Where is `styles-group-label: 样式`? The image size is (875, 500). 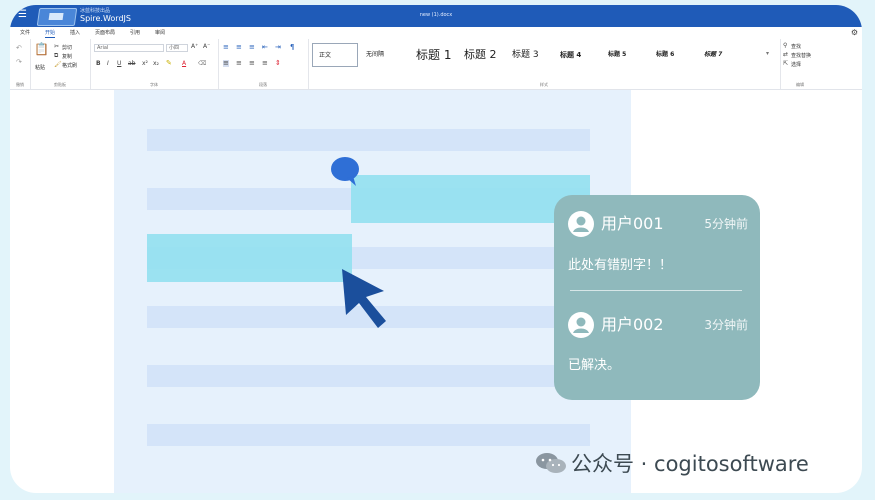
styles-group-label: 样式 is located at coordinates (544, 84).